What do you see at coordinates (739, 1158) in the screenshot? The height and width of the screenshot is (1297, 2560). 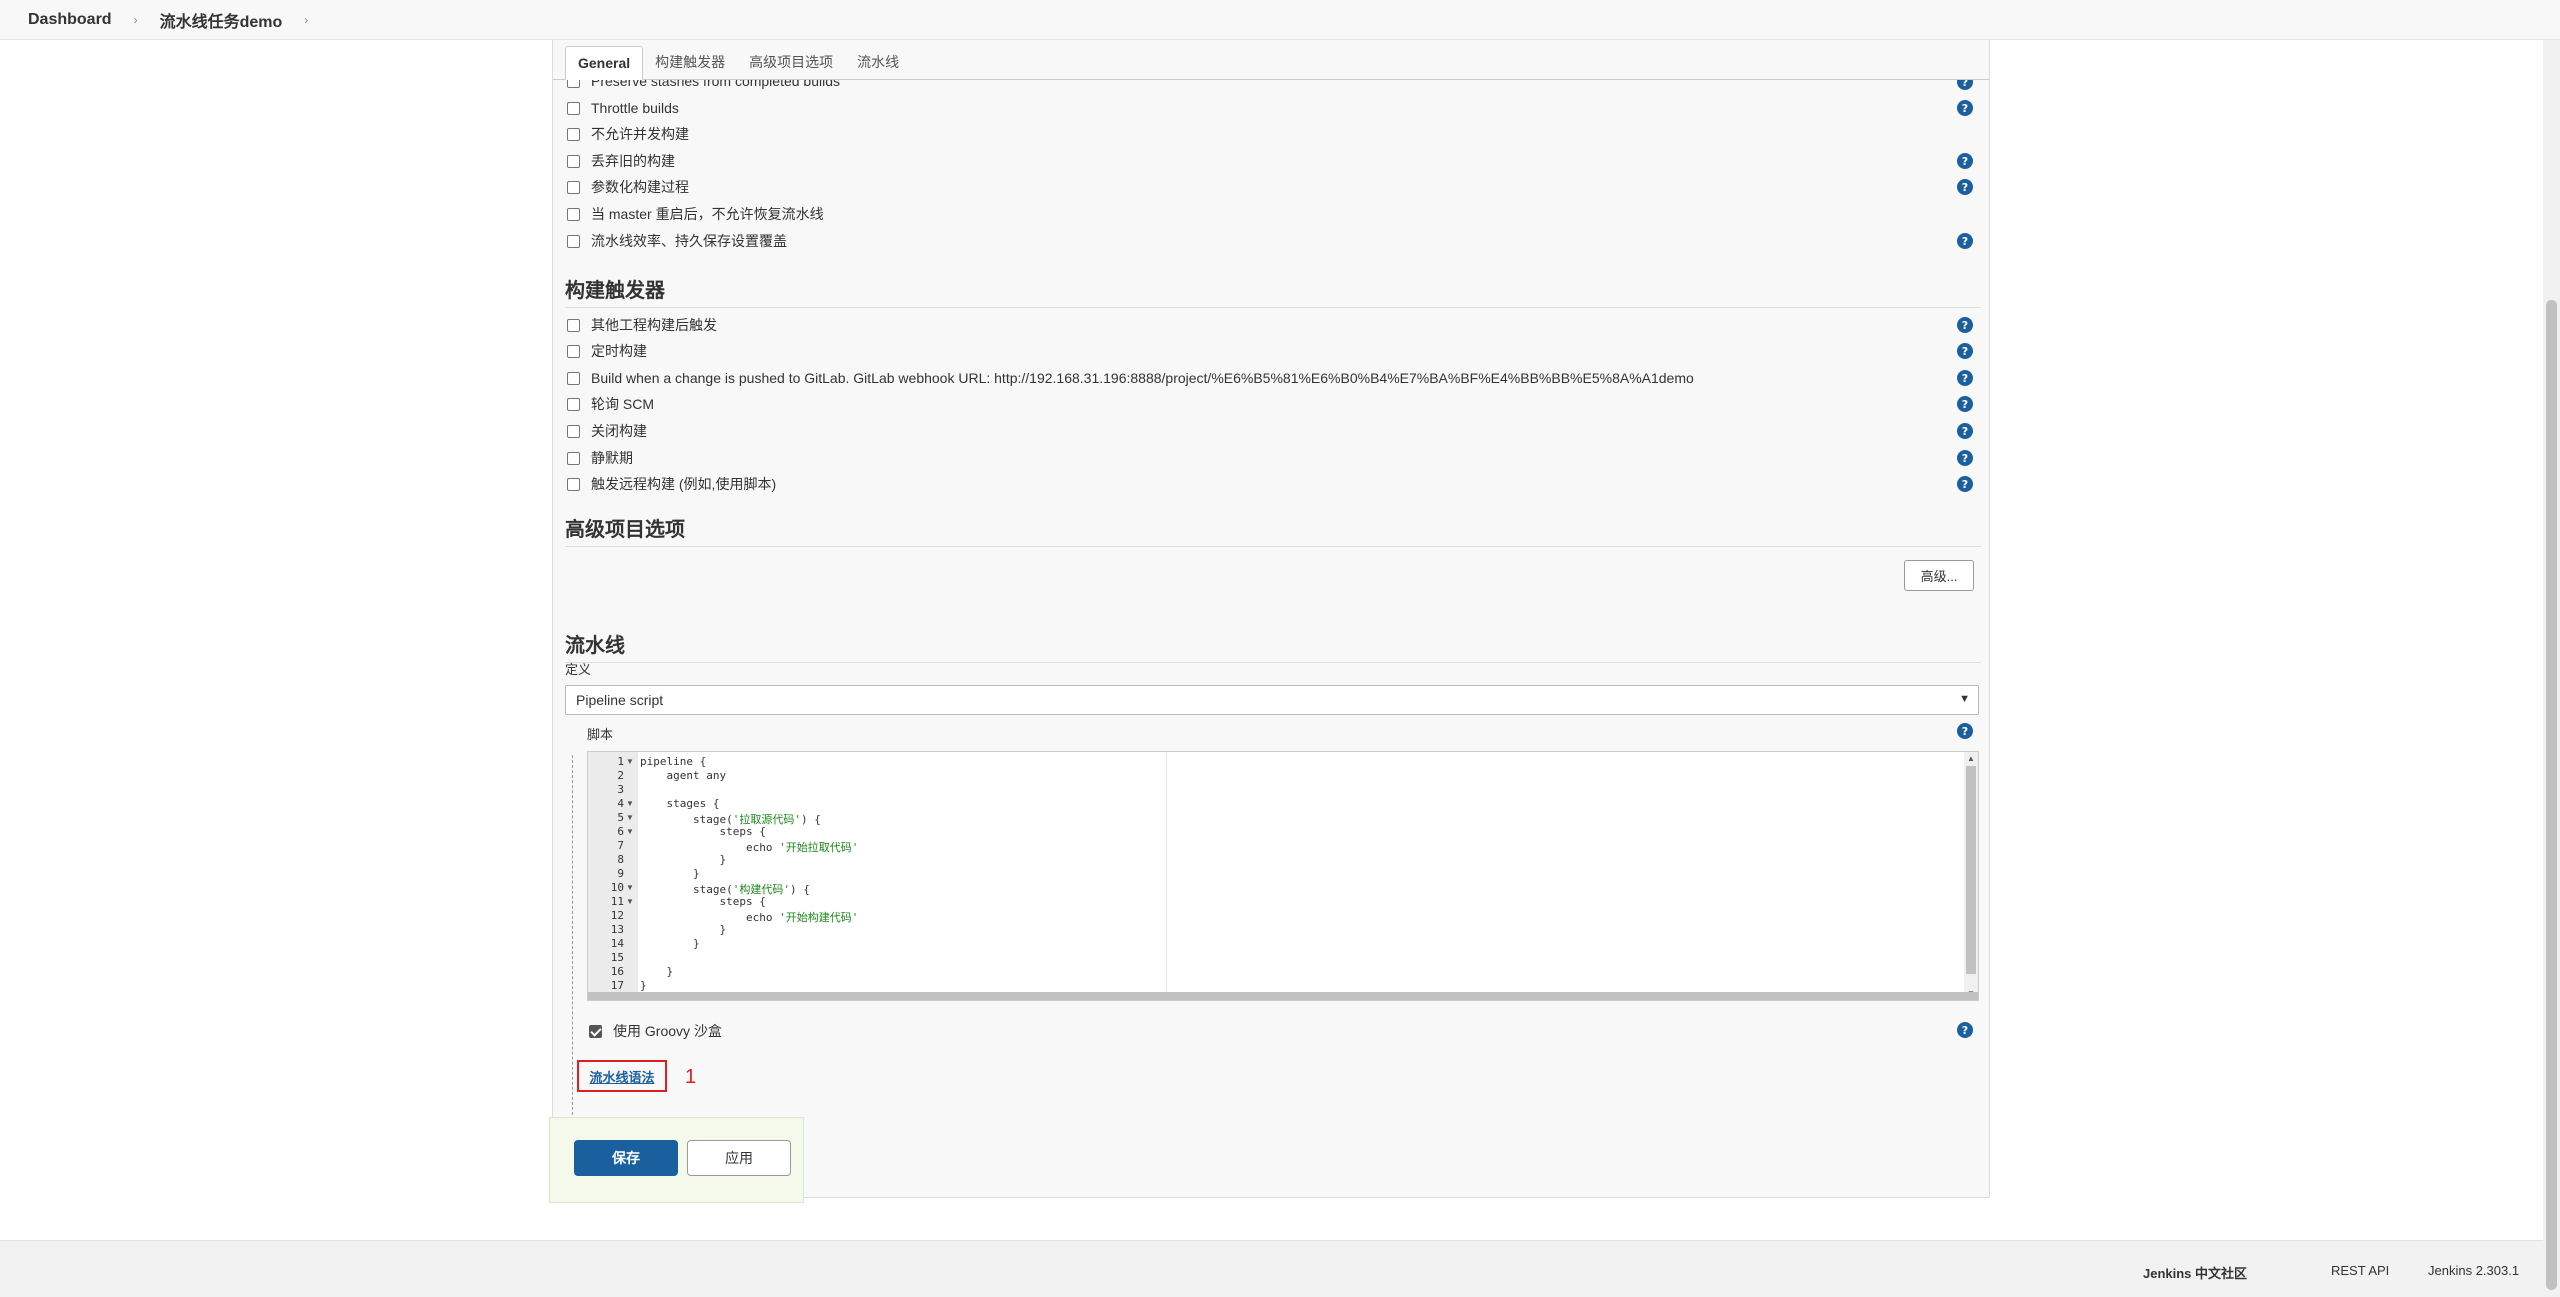 I see `apply-button: 应用` at bounding box center [739, 1158].